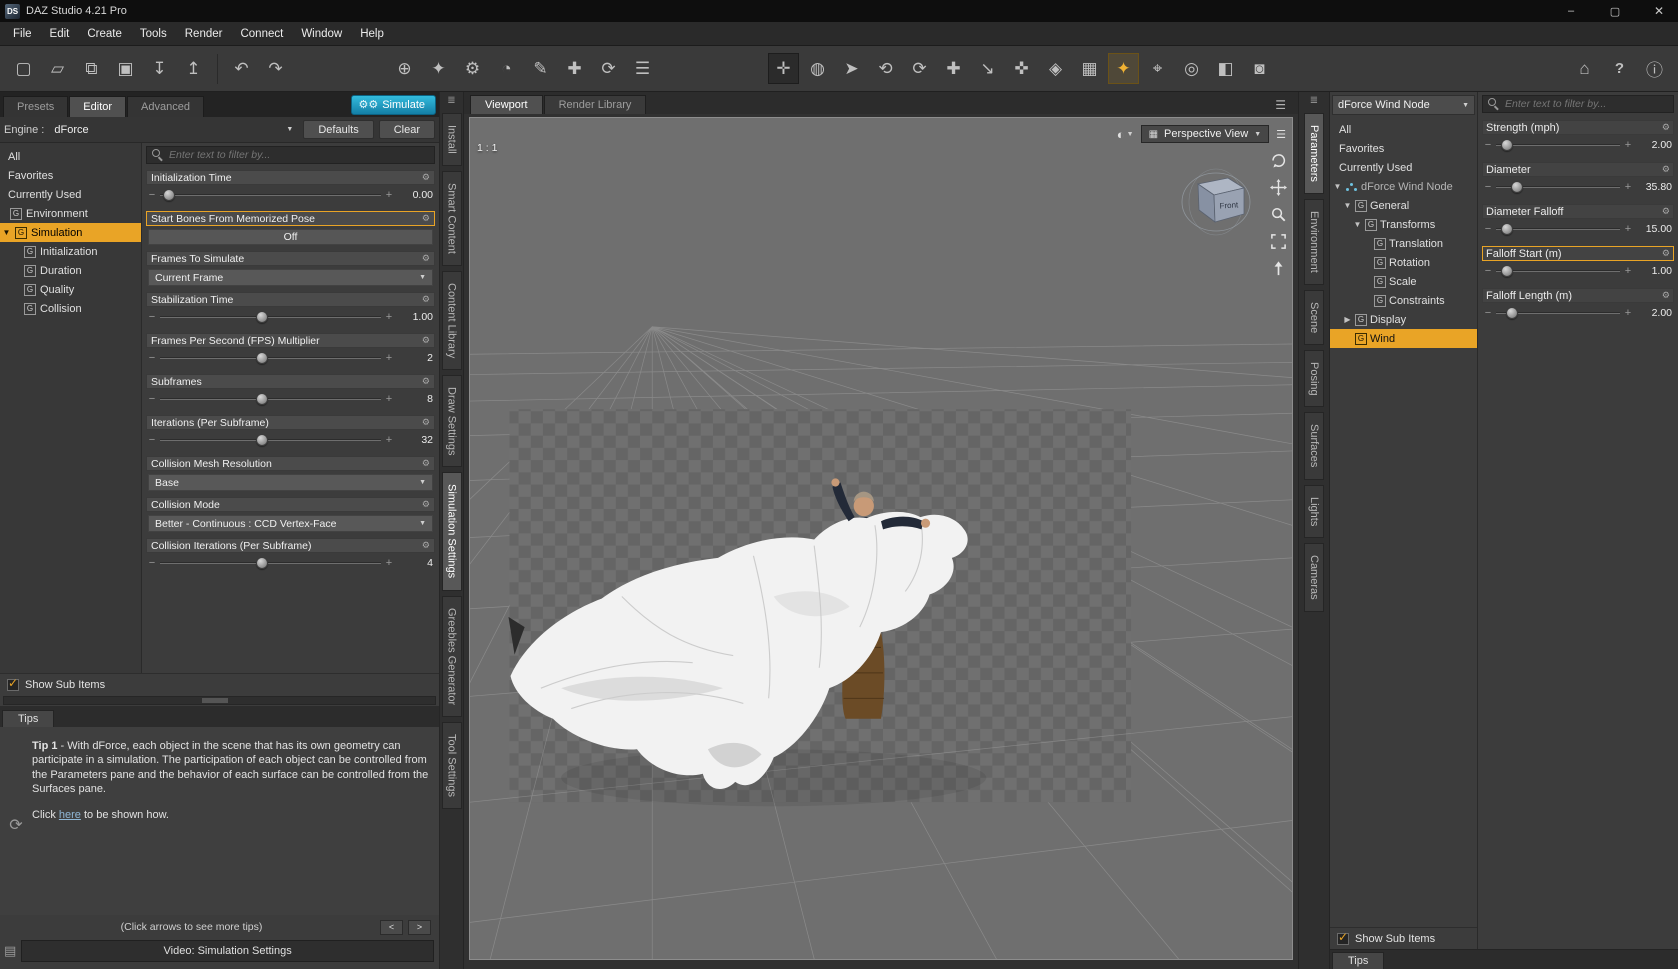 This screenshot has width=1678, height=969. What do you see at coordinates (104, 34) in the screenshot?
I see `menu-create: Create` at bounding box center [104, 34].